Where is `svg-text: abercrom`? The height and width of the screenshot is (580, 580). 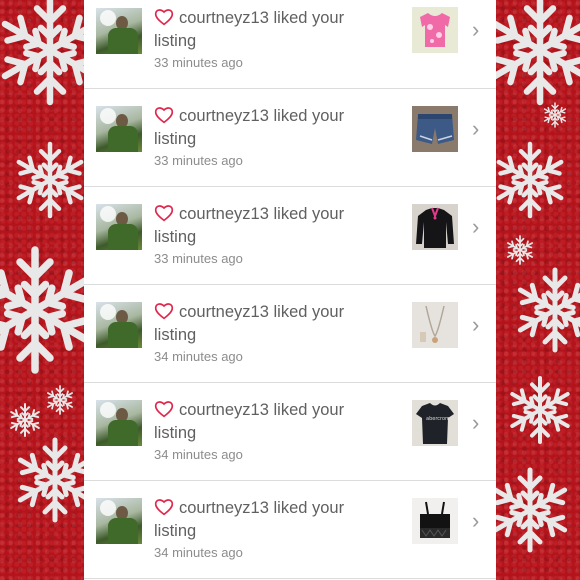 svg-text: abercrom is located at coordinates (438, 419).